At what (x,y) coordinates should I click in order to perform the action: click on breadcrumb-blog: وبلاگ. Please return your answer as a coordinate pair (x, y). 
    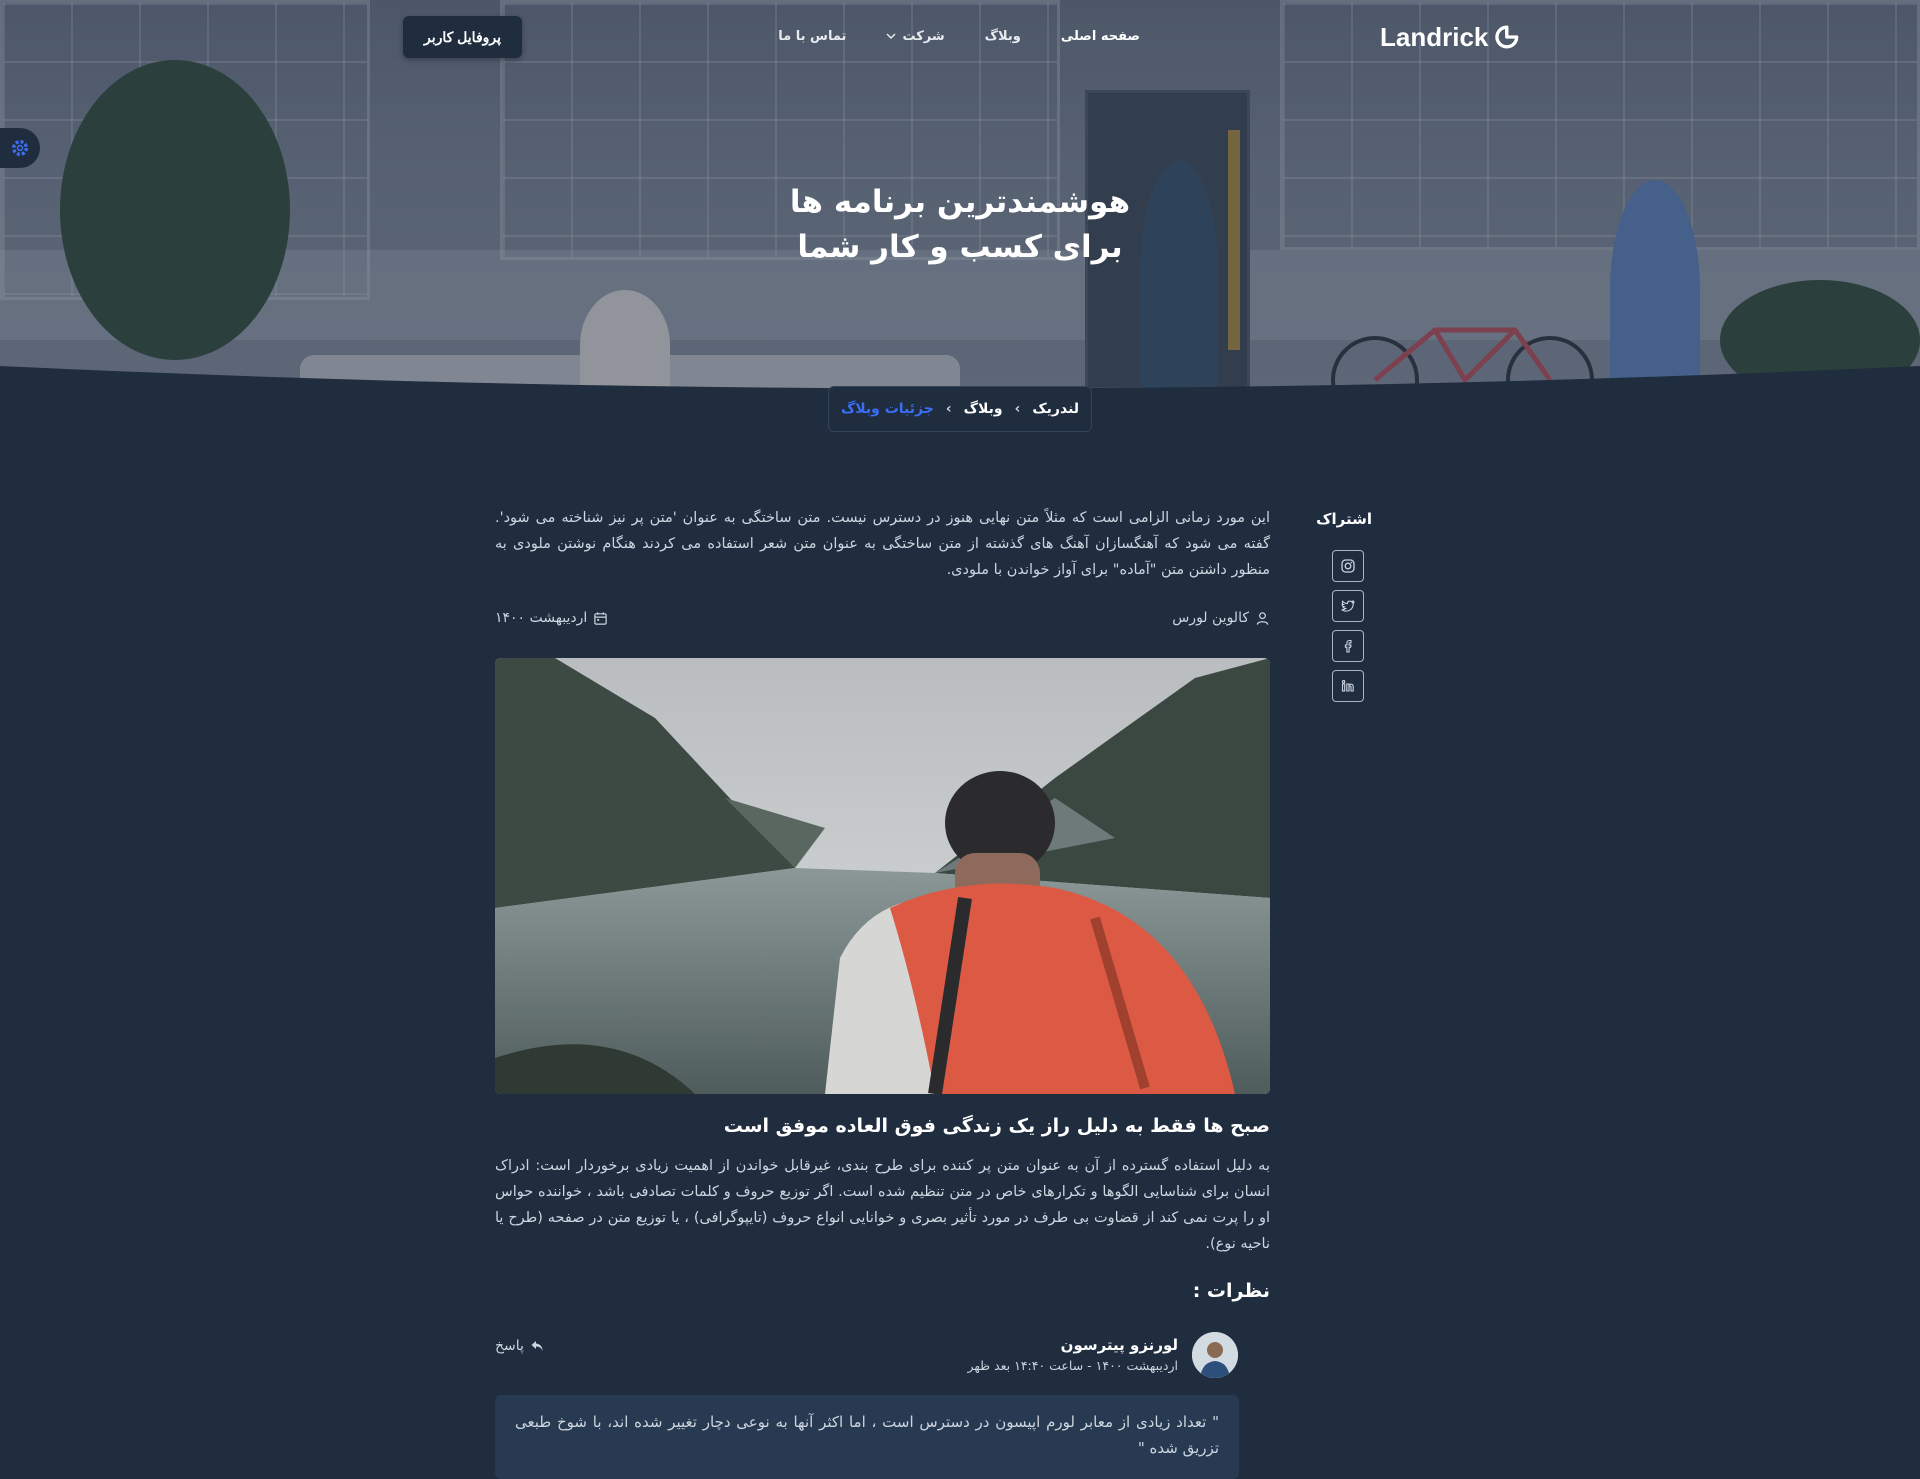
    Looking at the image, I should click on (983, 409).